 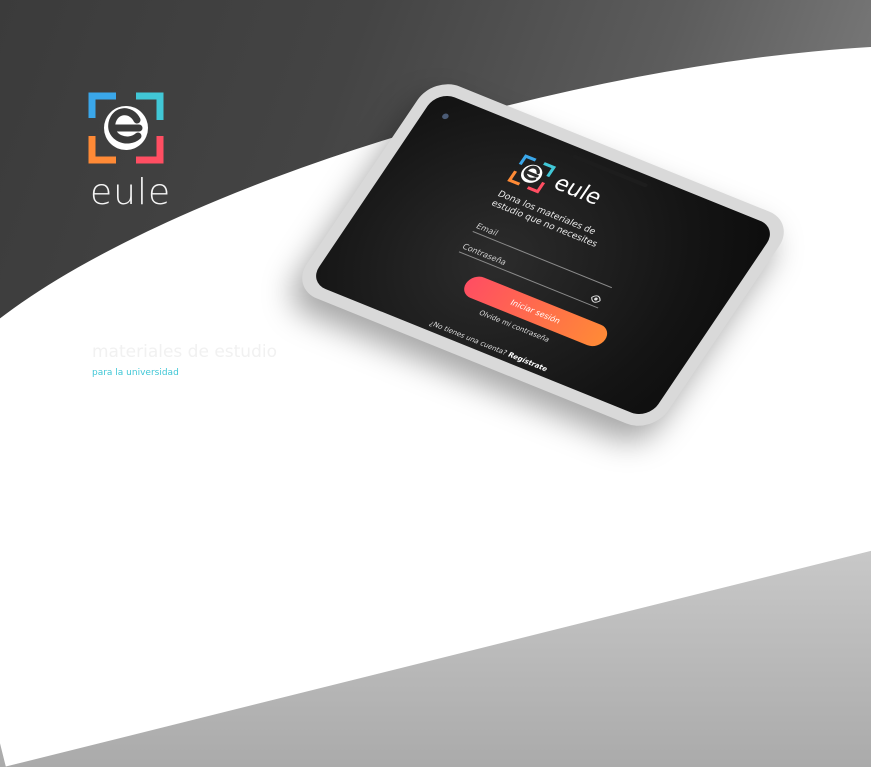 I want to click on signup-prefix: ¿No tienes una cuenta?, so click(x=468, y=338).